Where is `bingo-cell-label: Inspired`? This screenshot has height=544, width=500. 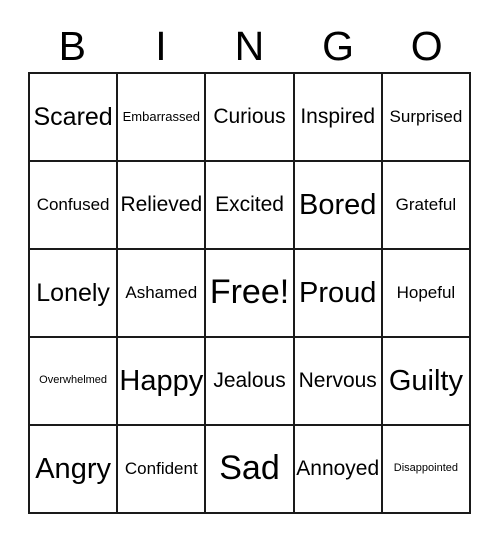 bingo-cell-label: Inspired is located at coordinates (338, 116).